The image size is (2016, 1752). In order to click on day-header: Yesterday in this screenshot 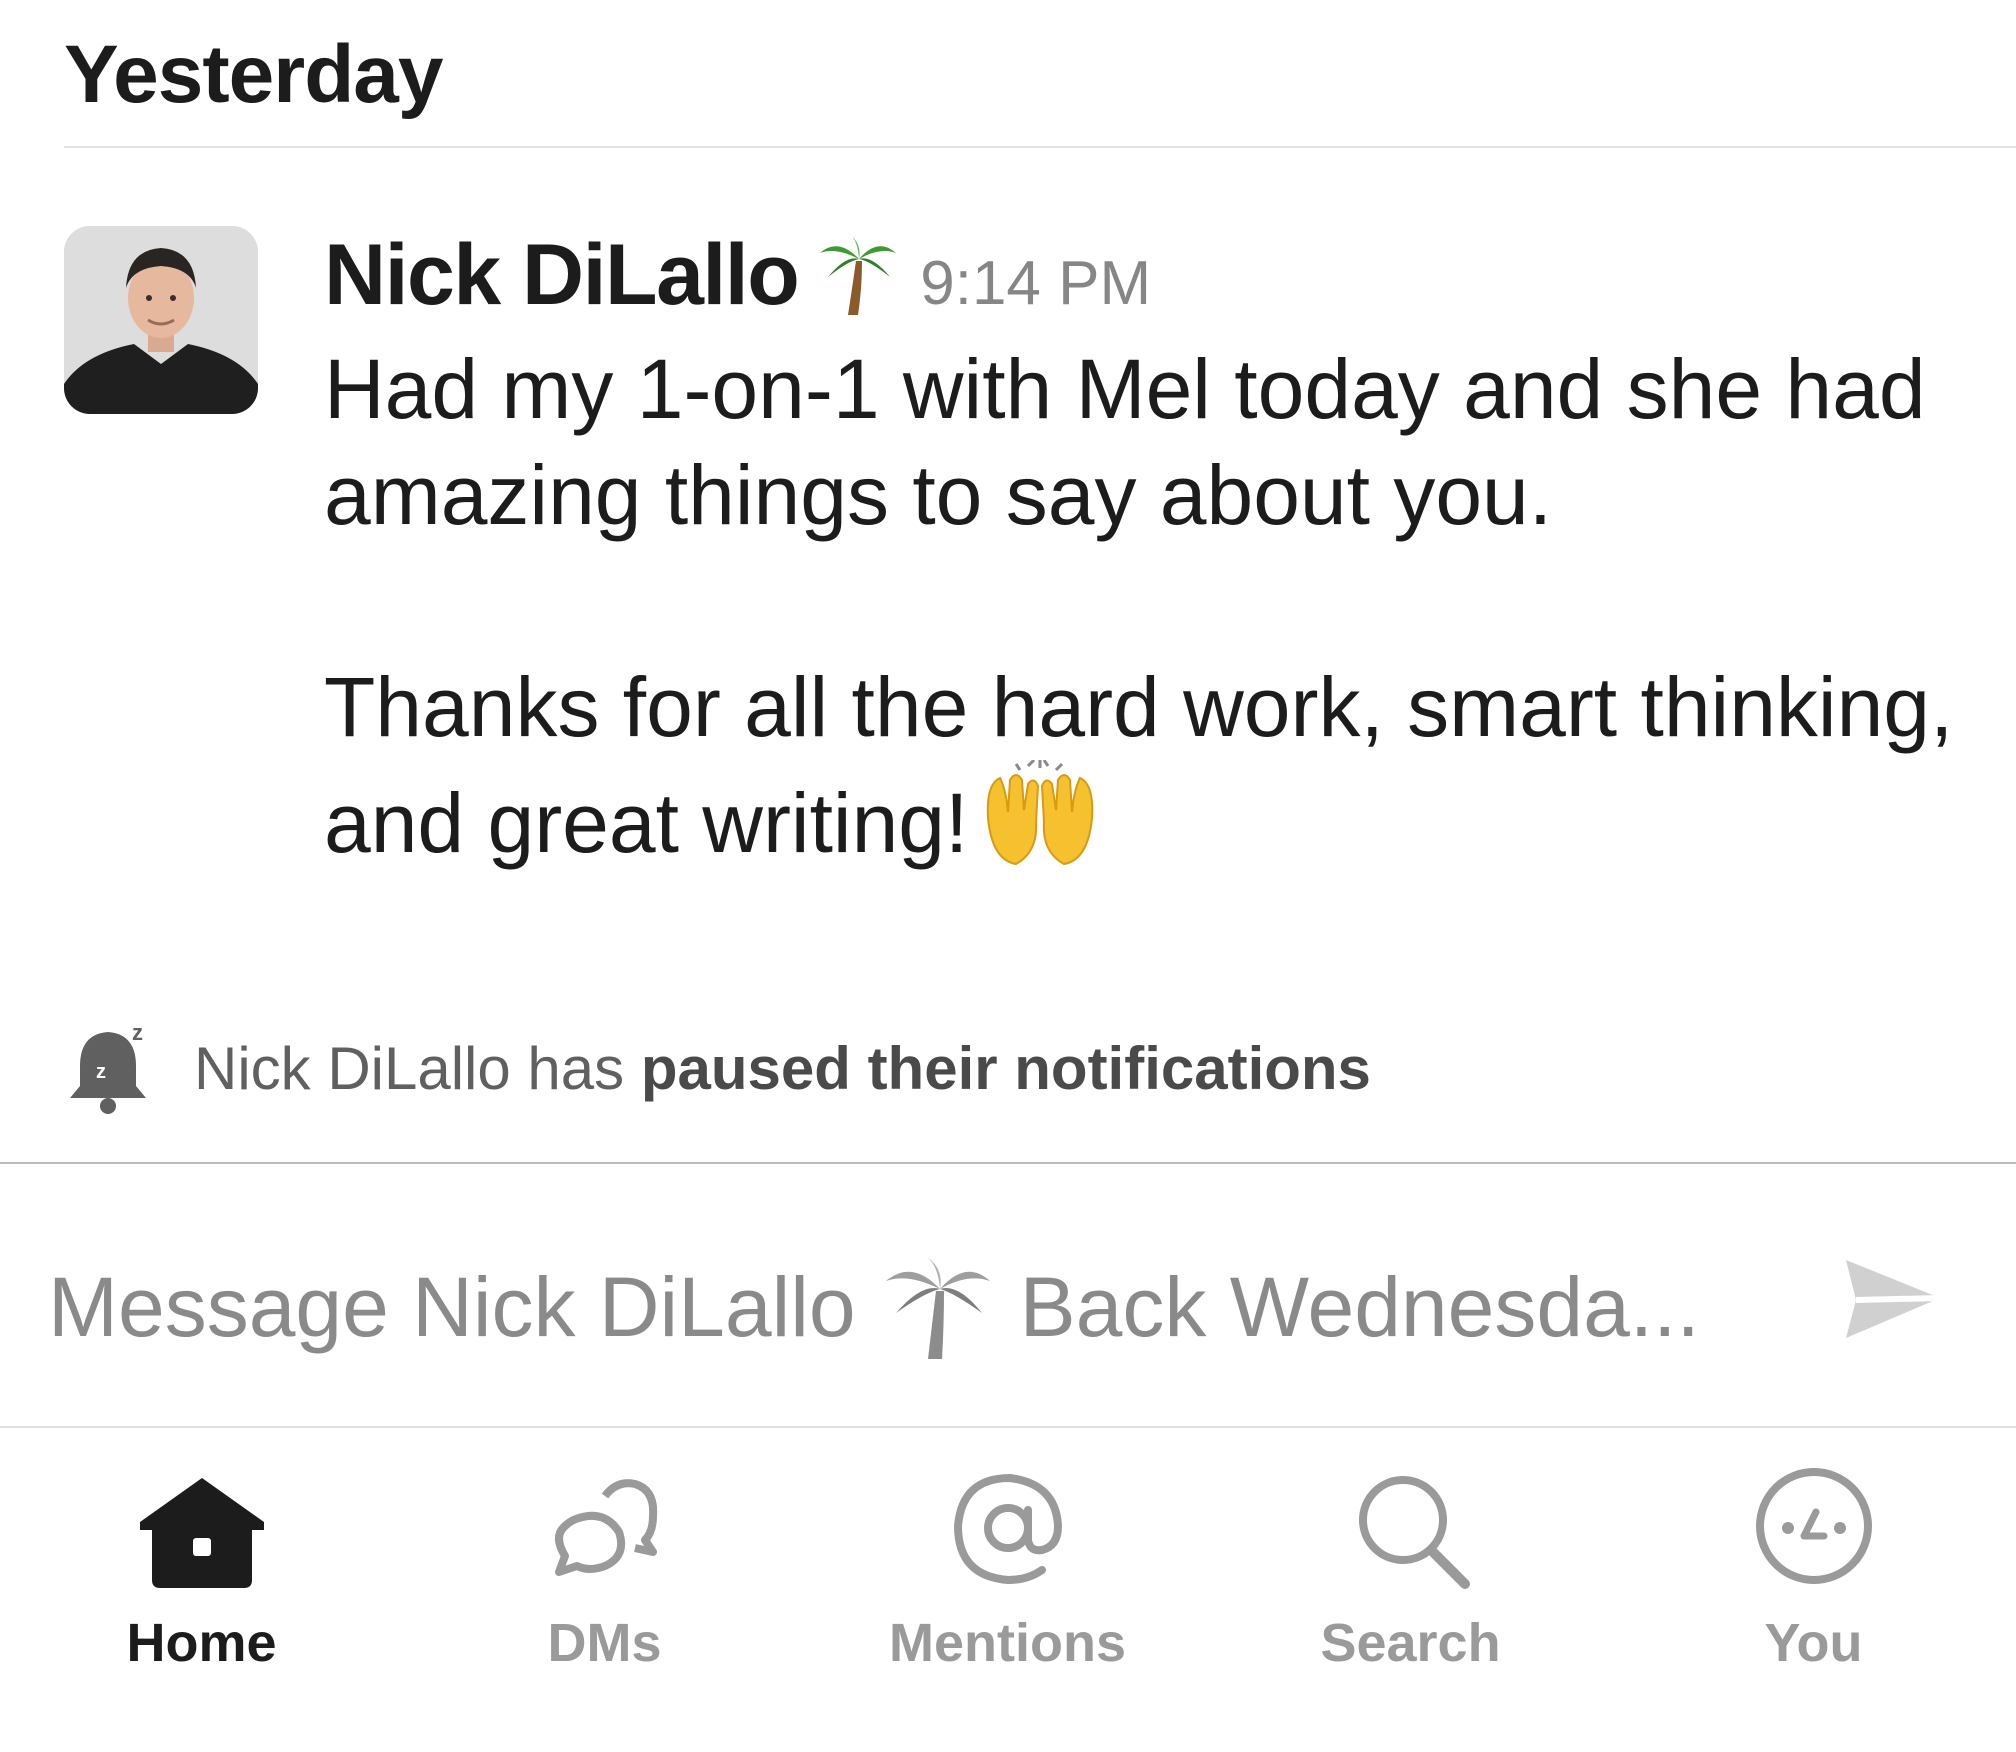, I will do `click(253, 74)`.